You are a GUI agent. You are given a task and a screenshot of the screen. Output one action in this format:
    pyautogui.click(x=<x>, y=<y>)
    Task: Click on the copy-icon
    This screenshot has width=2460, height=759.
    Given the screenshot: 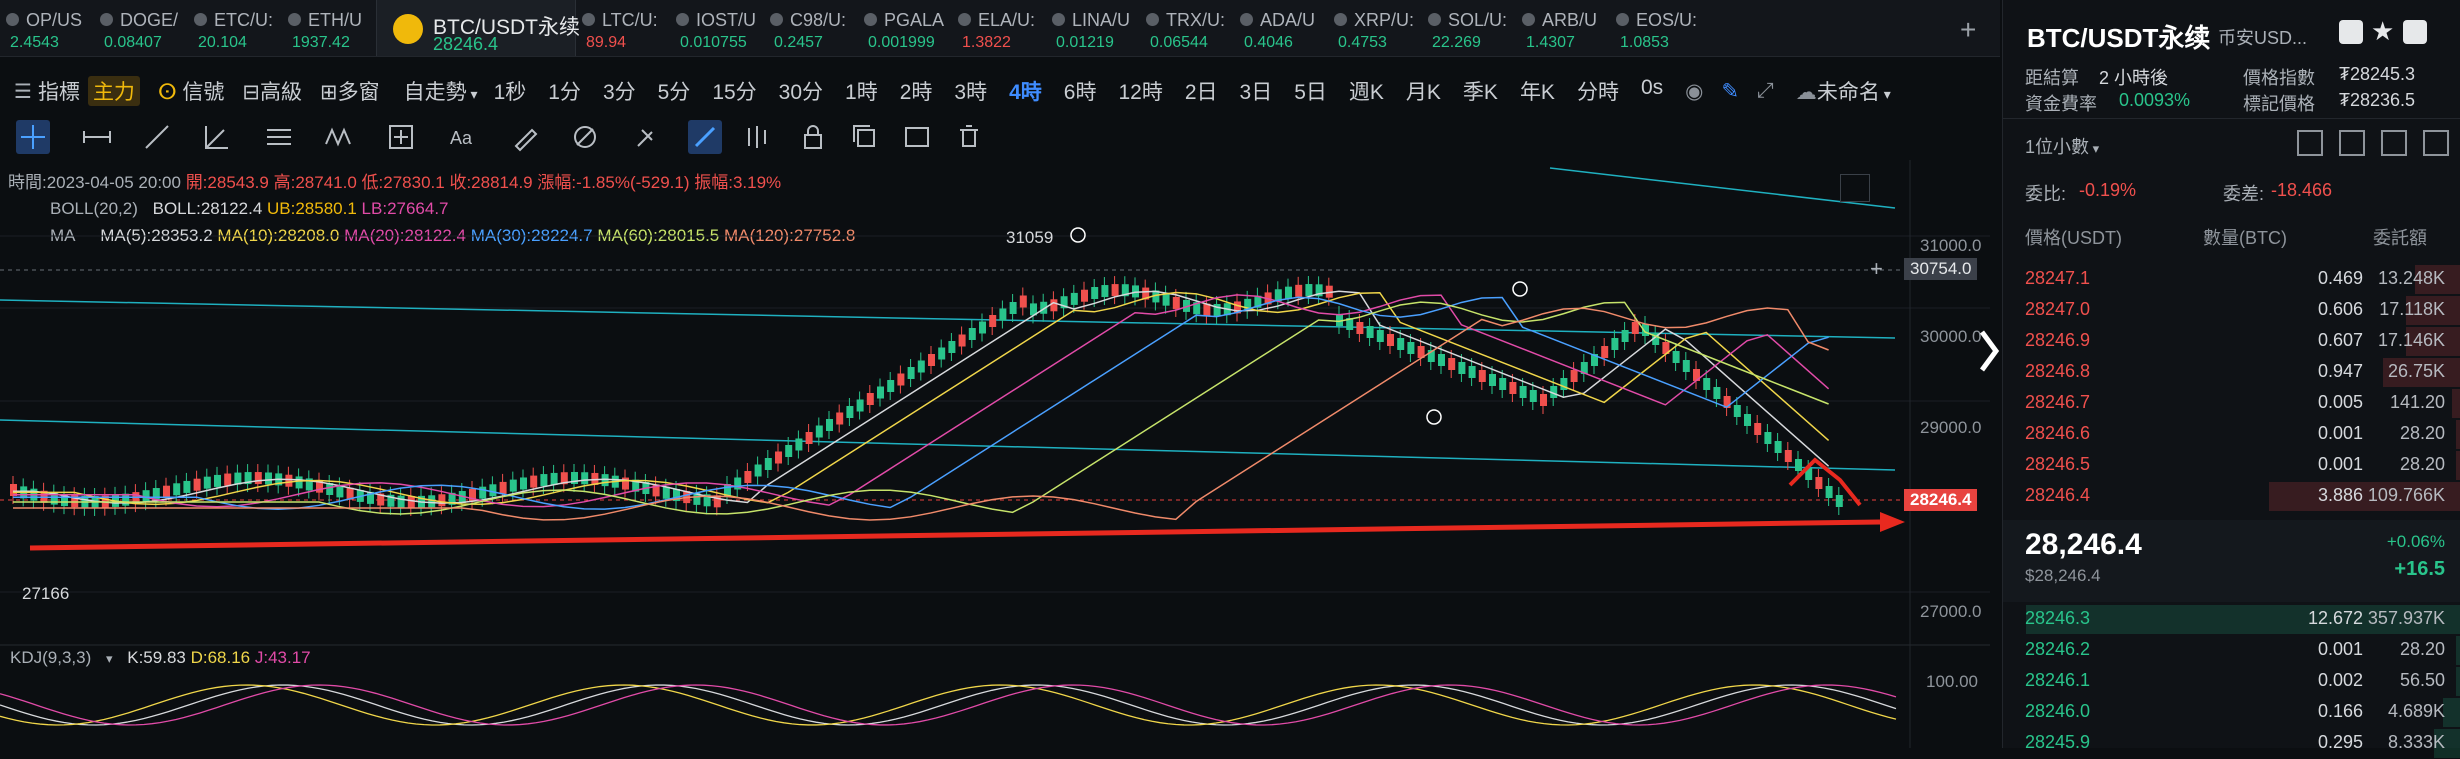 What is the action you would take?
    pyautogui.click(x=865, y=137)
    